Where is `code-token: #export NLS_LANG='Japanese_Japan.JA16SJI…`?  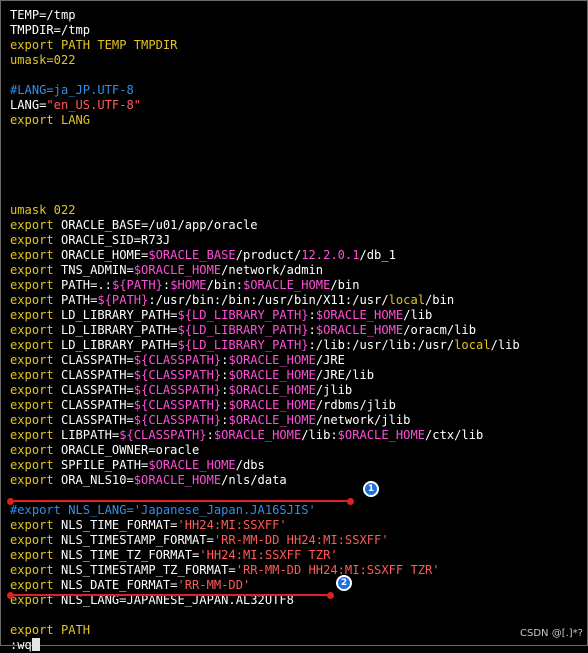
code-token: #export NLS_LANG='Japanese_Japan.JA16SJI… is located at coordinates (163, 510).